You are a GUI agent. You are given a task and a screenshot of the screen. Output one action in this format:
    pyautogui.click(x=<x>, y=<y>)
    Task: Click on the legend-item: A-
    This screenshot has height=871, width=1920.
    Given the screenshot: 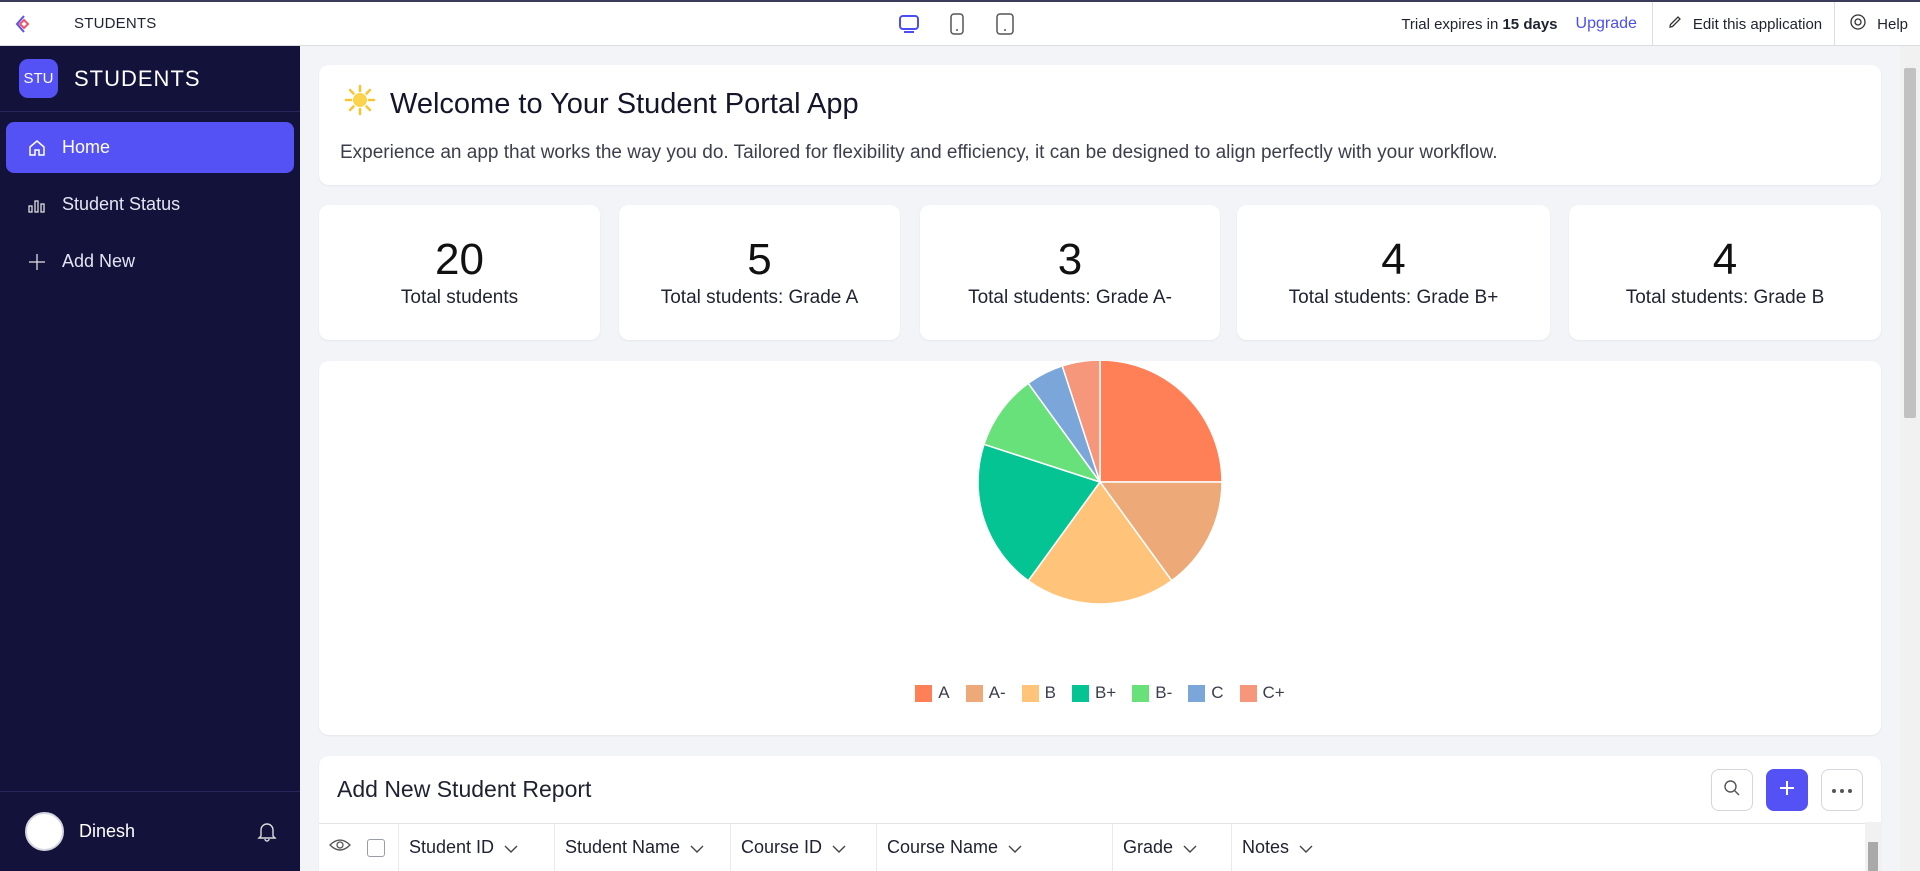 What is the action you would take?
    pyautogui.click(x=985, y=693)
    